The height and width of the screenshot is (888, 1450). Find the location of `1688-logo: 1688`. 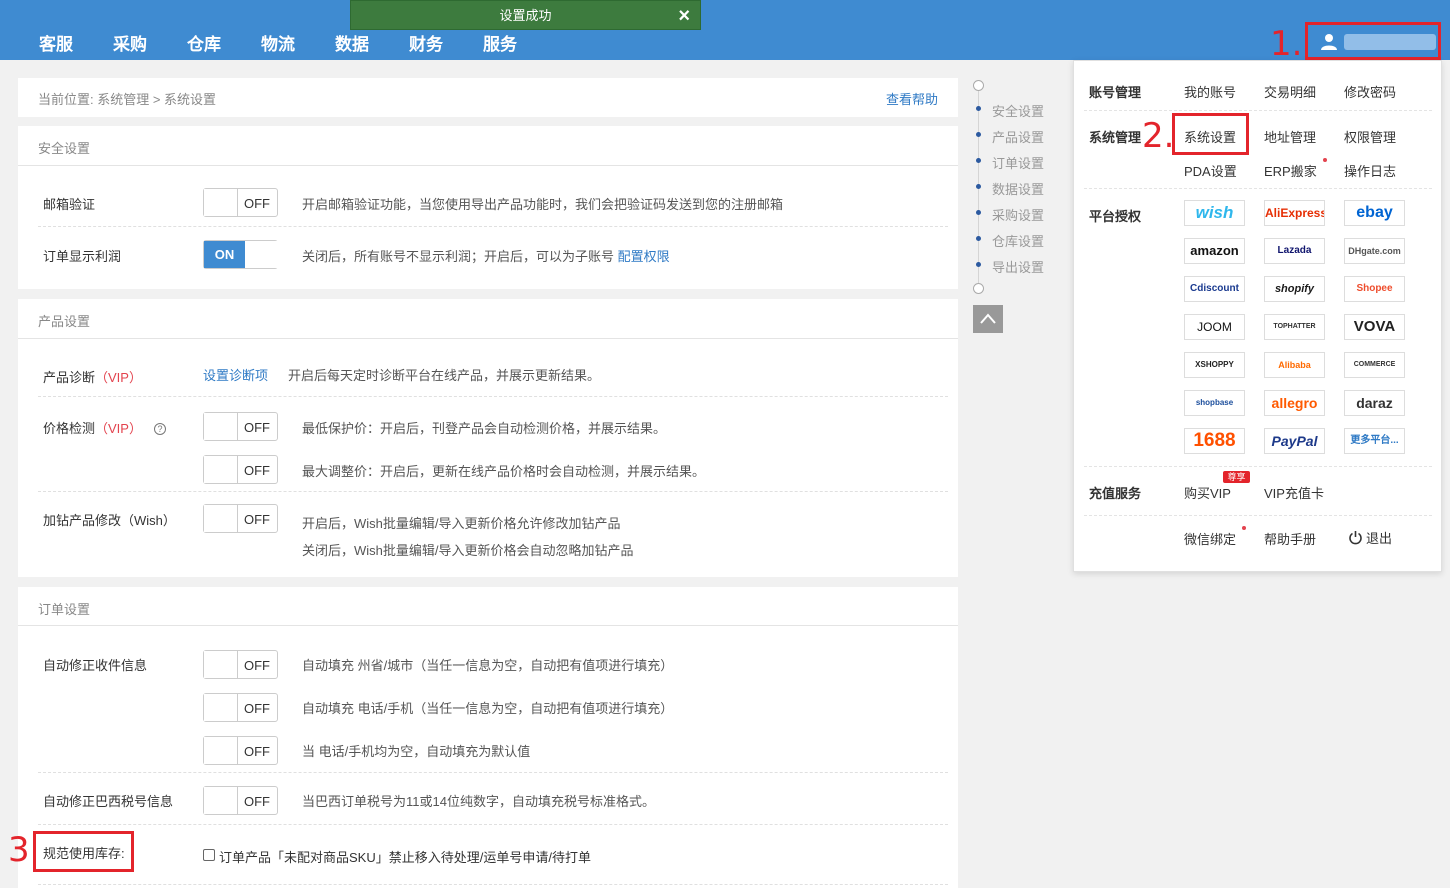

1688-logo: 1688 is located at coordinates (1214, 441).